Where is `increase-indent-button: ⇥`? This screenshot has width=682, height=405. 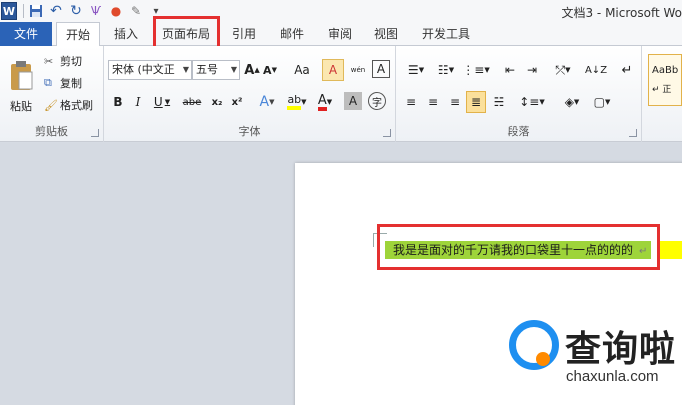 increase-indent-button: ⇥ is located at coordinates (532, 70).